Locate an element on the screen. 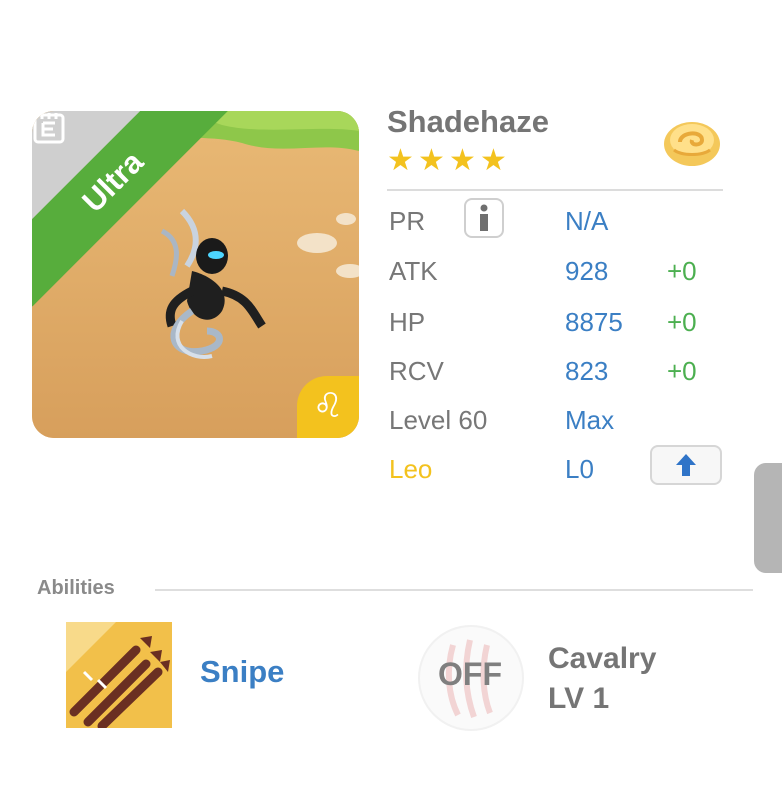 The image size is (782, 800). stats-divider is located at coordinates (555, 190).